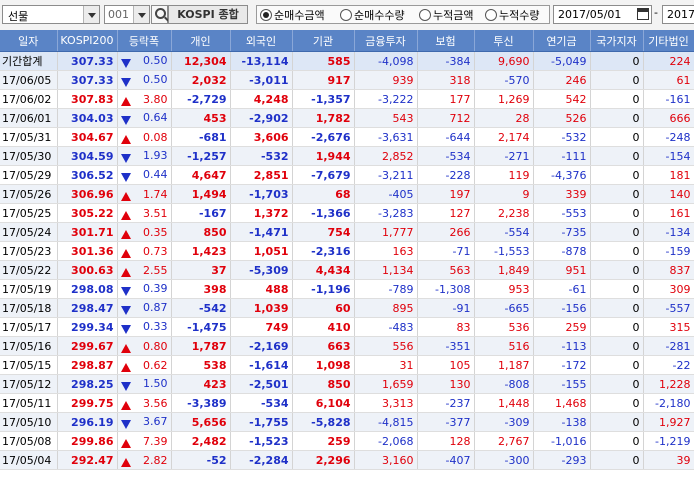  Describe the element at coordinates (512, 15) in the screenshot. I see `radio-cumulative-volume: 누적수량` at that location.